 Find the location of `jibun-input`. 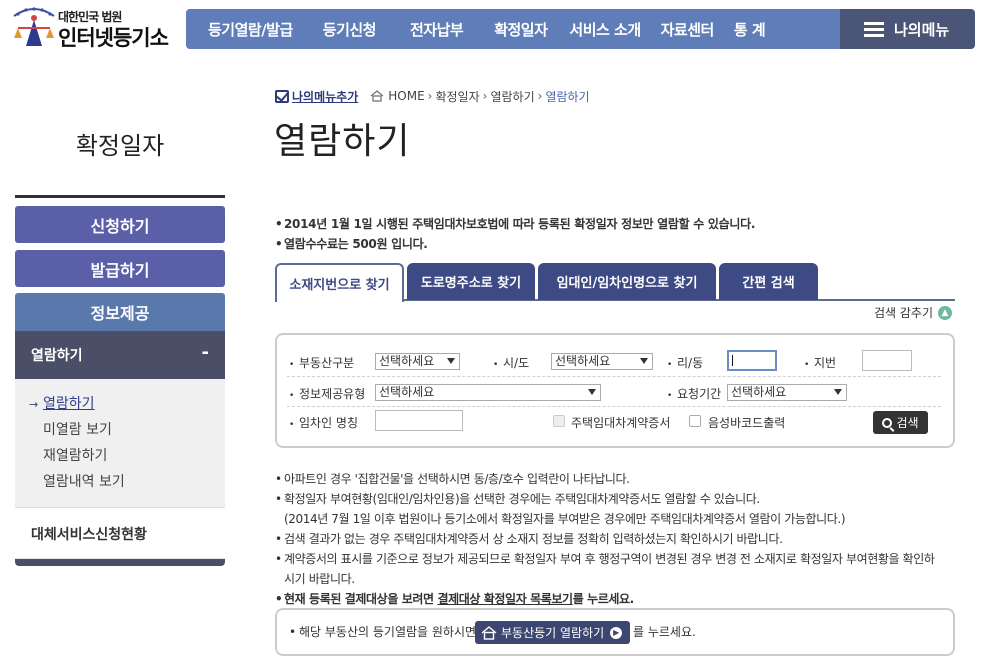

jibun-input is located at coordinates (887, 360).